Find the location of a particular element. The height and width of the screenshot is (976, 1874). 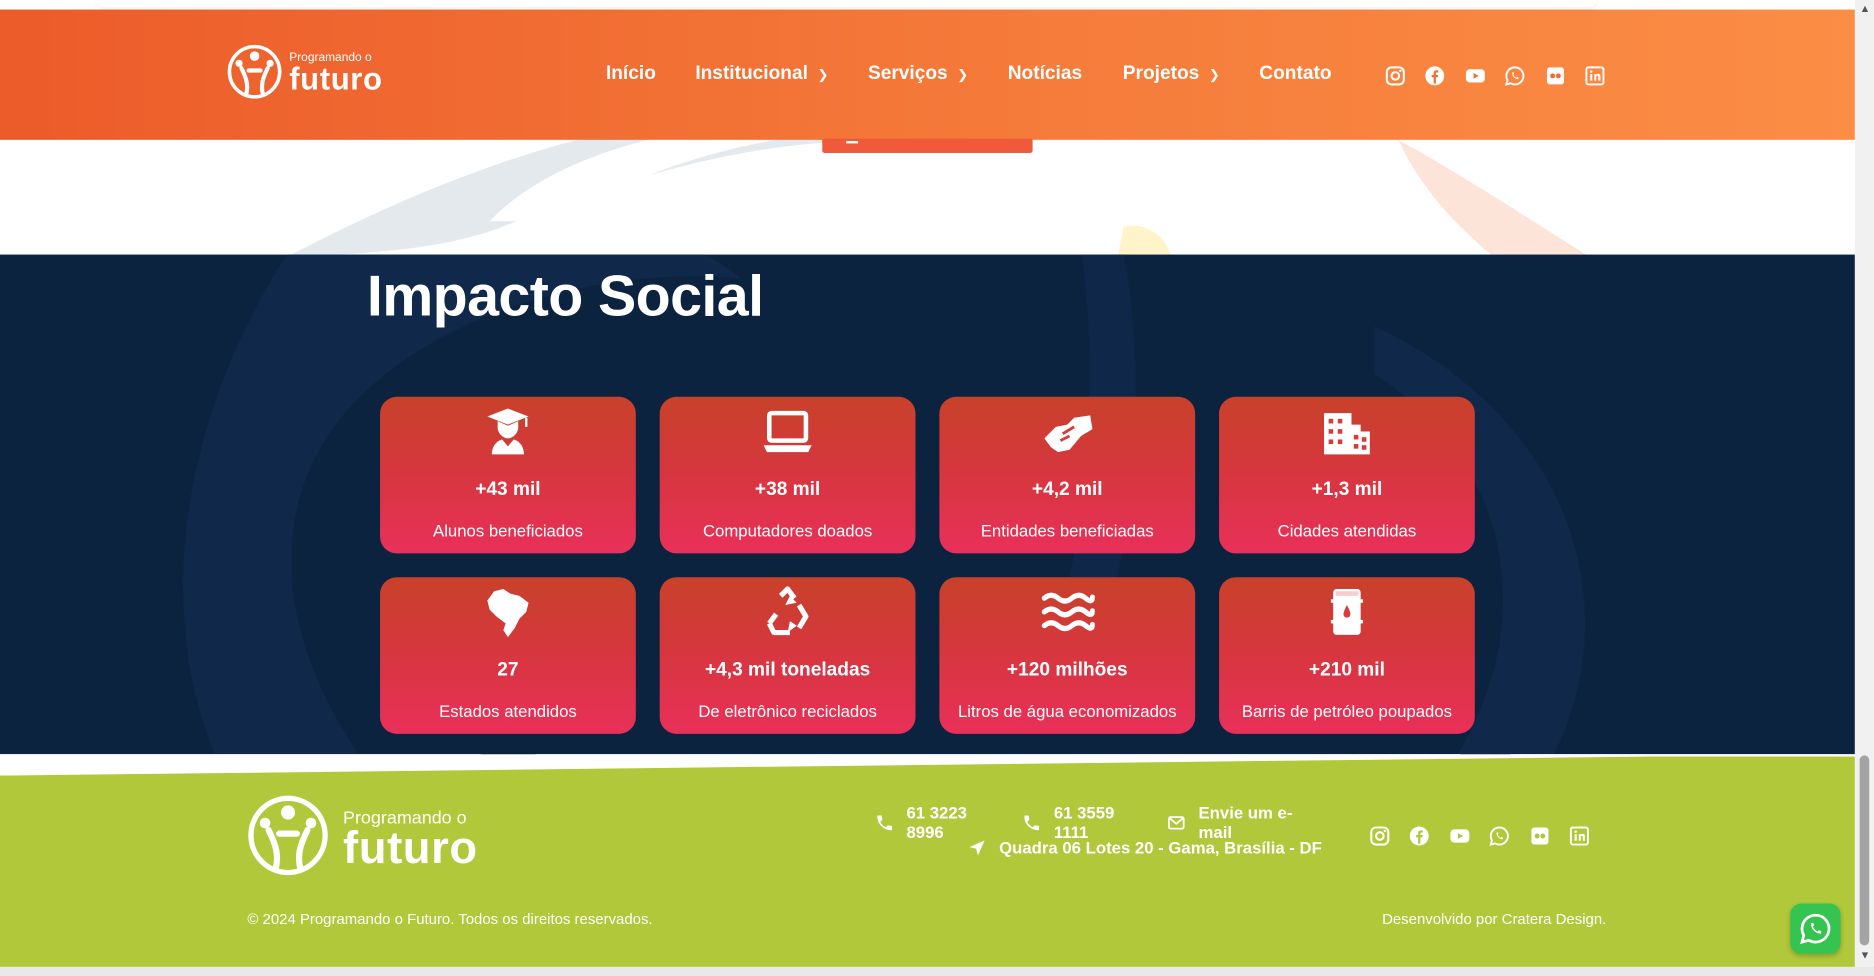

nav-label: Projetos is located at coordinates (1161, 73).